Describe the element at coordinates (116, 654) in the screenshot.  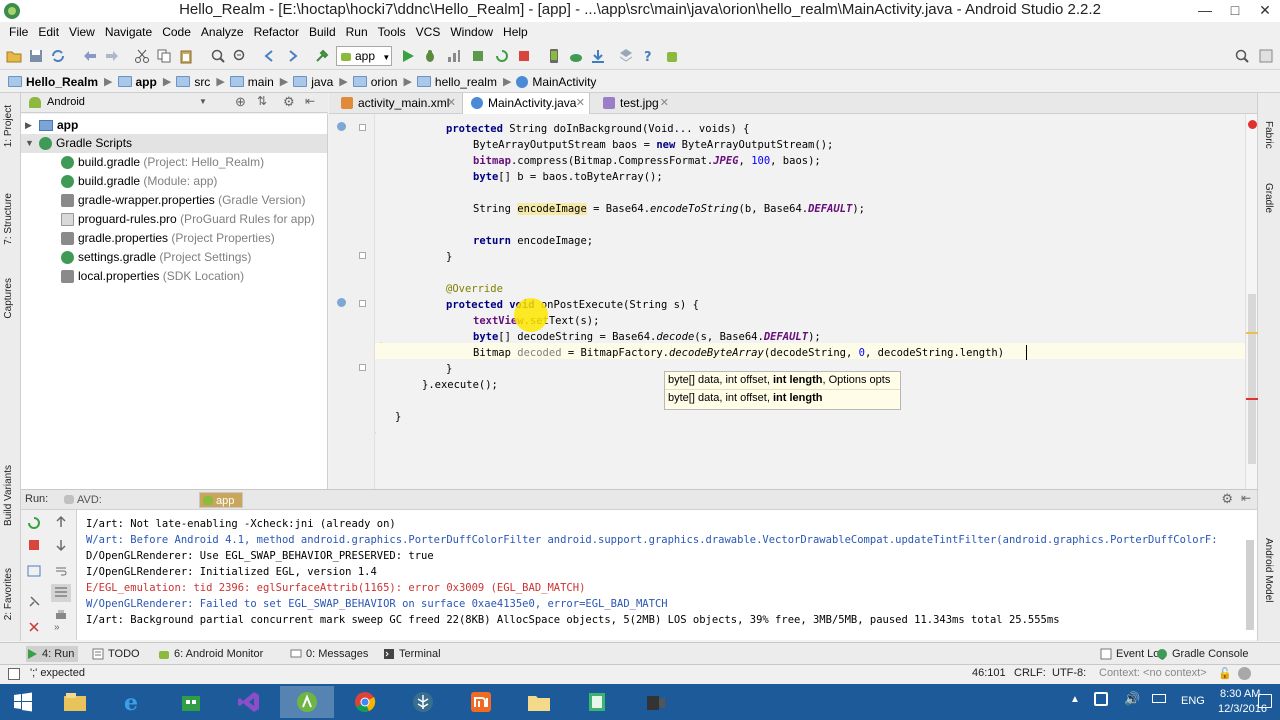
I see `tool-tab-todo: TODO` at that location.